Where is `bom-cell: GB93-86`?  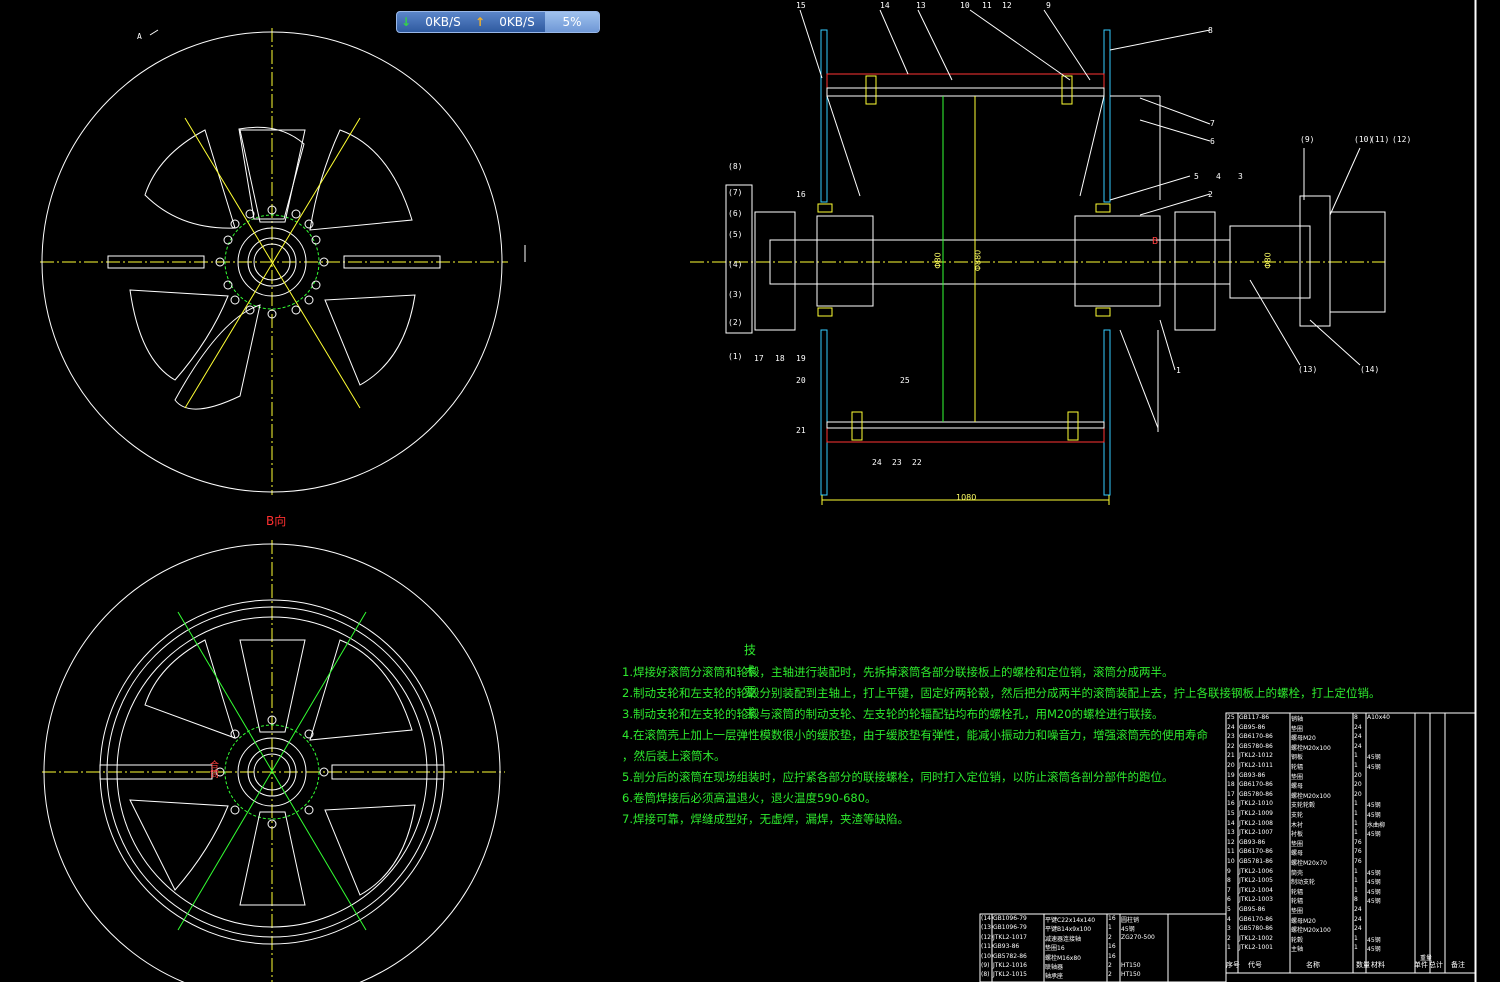 bom-cell: GB93-86 is located at coordinates (1252, 842).